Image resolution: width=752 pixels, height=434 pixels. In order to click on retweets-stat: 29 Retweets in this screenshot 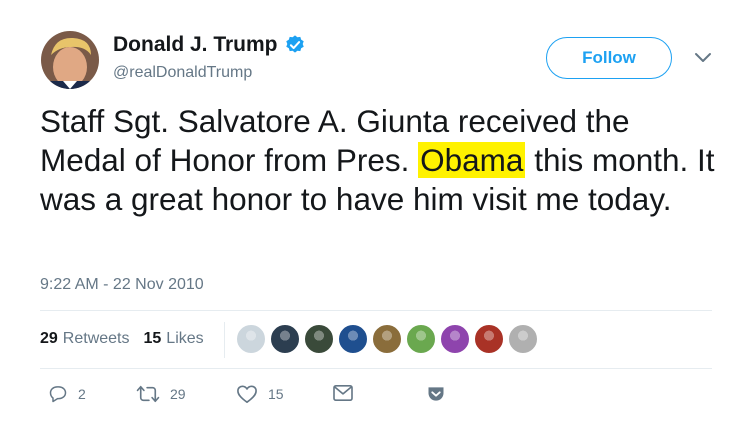, I will do `click(85, 339)`.